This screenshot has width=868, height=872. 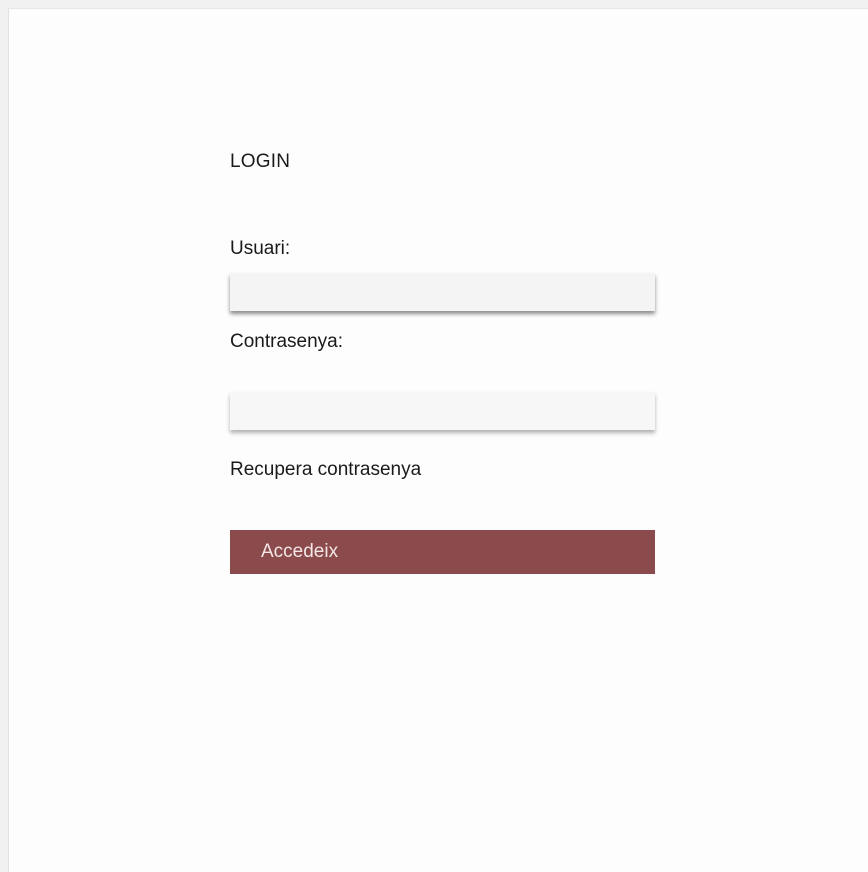 What do you see at coordinates (442, 292) in the screenshot?
I see `username-input` at bounding box center [442, 292].